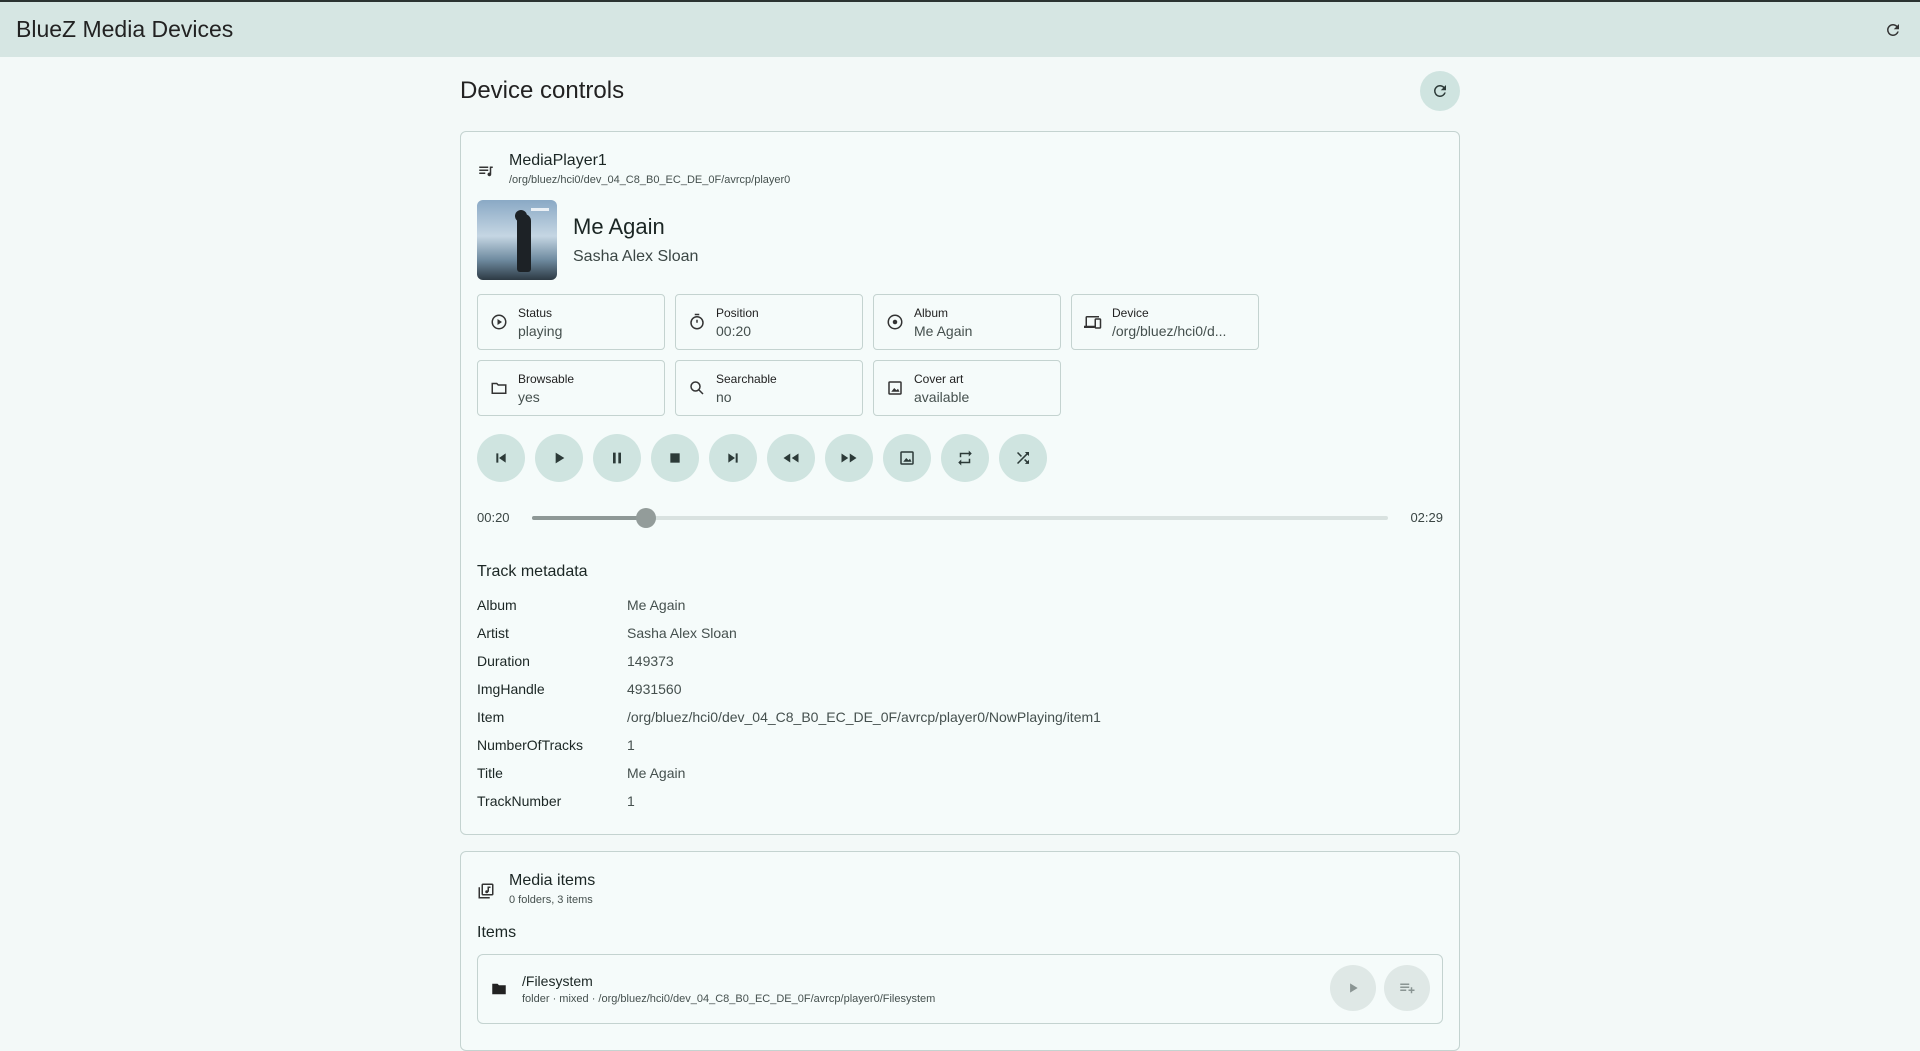  I want to click on repeat-button, so click(965, 458).